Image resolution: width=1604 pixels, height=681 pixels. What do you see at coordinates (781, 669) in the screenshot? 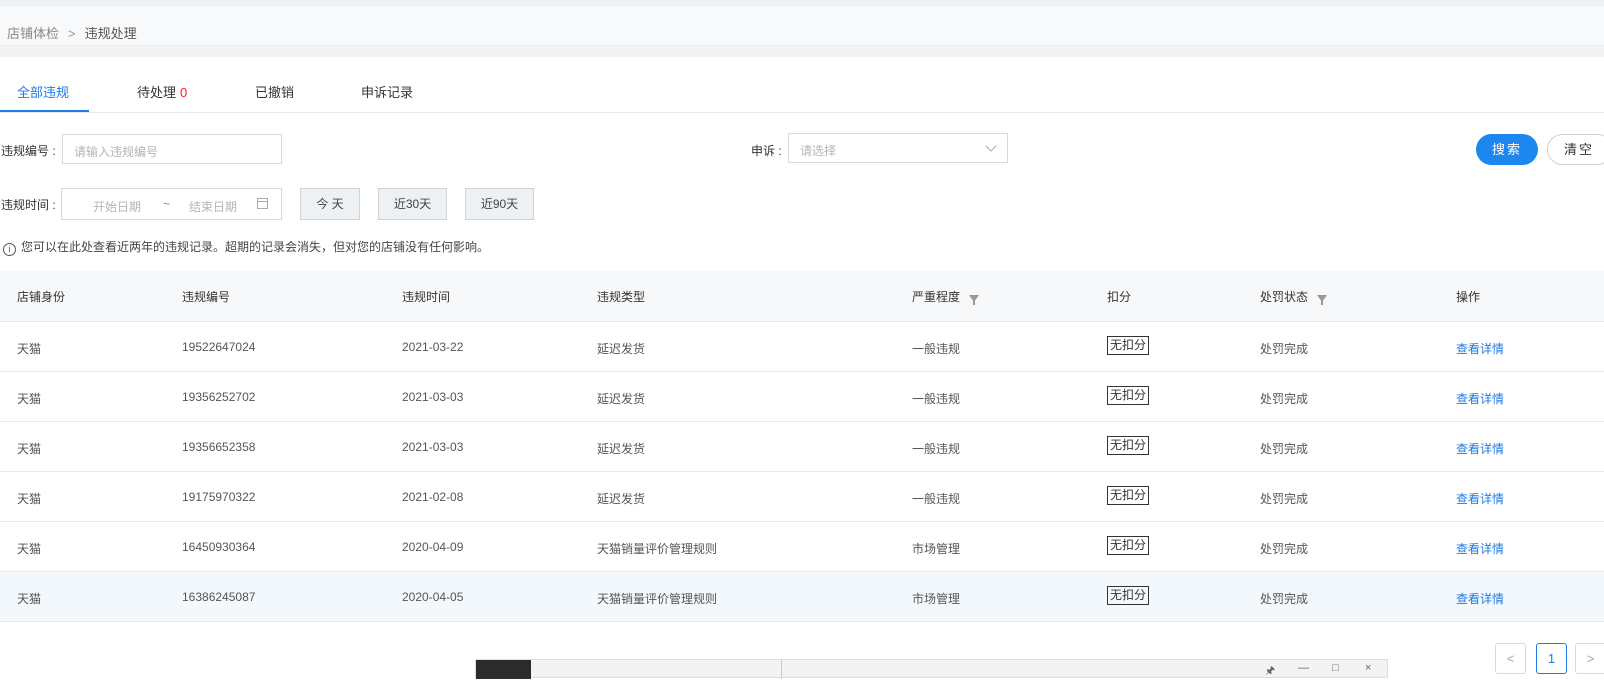
I see `window-divider` at bounding box center [781, 669].